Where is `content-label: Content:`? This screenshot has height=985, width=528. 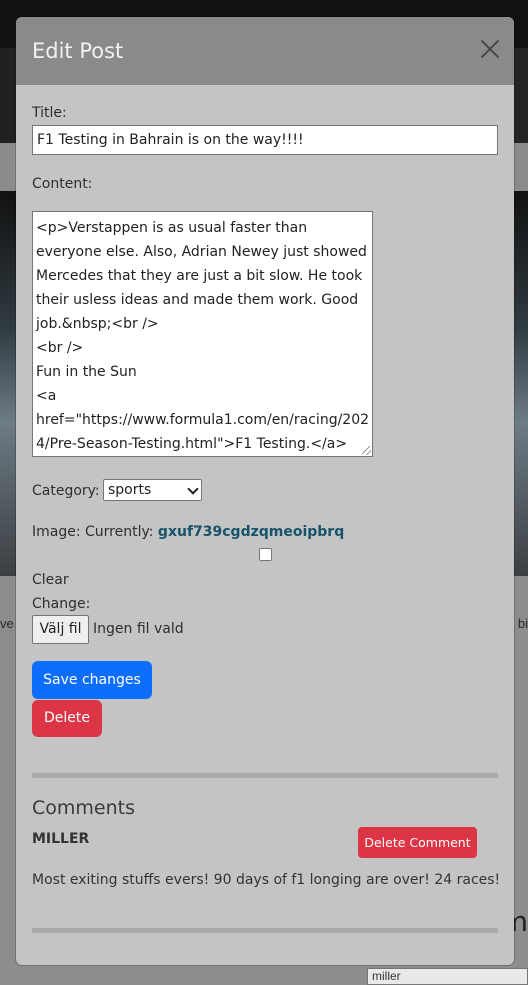
content-label: Content: is located at coordinates (62, 184).